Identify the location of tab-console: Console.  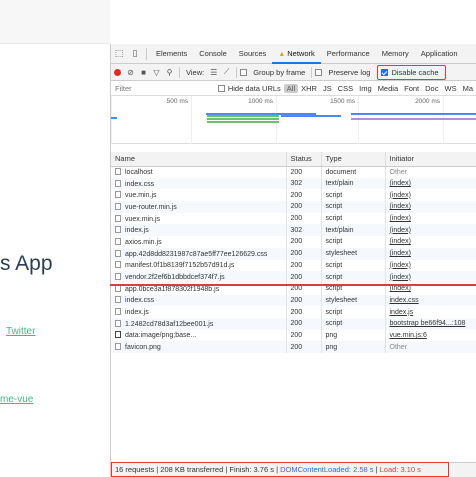
(213, 54).